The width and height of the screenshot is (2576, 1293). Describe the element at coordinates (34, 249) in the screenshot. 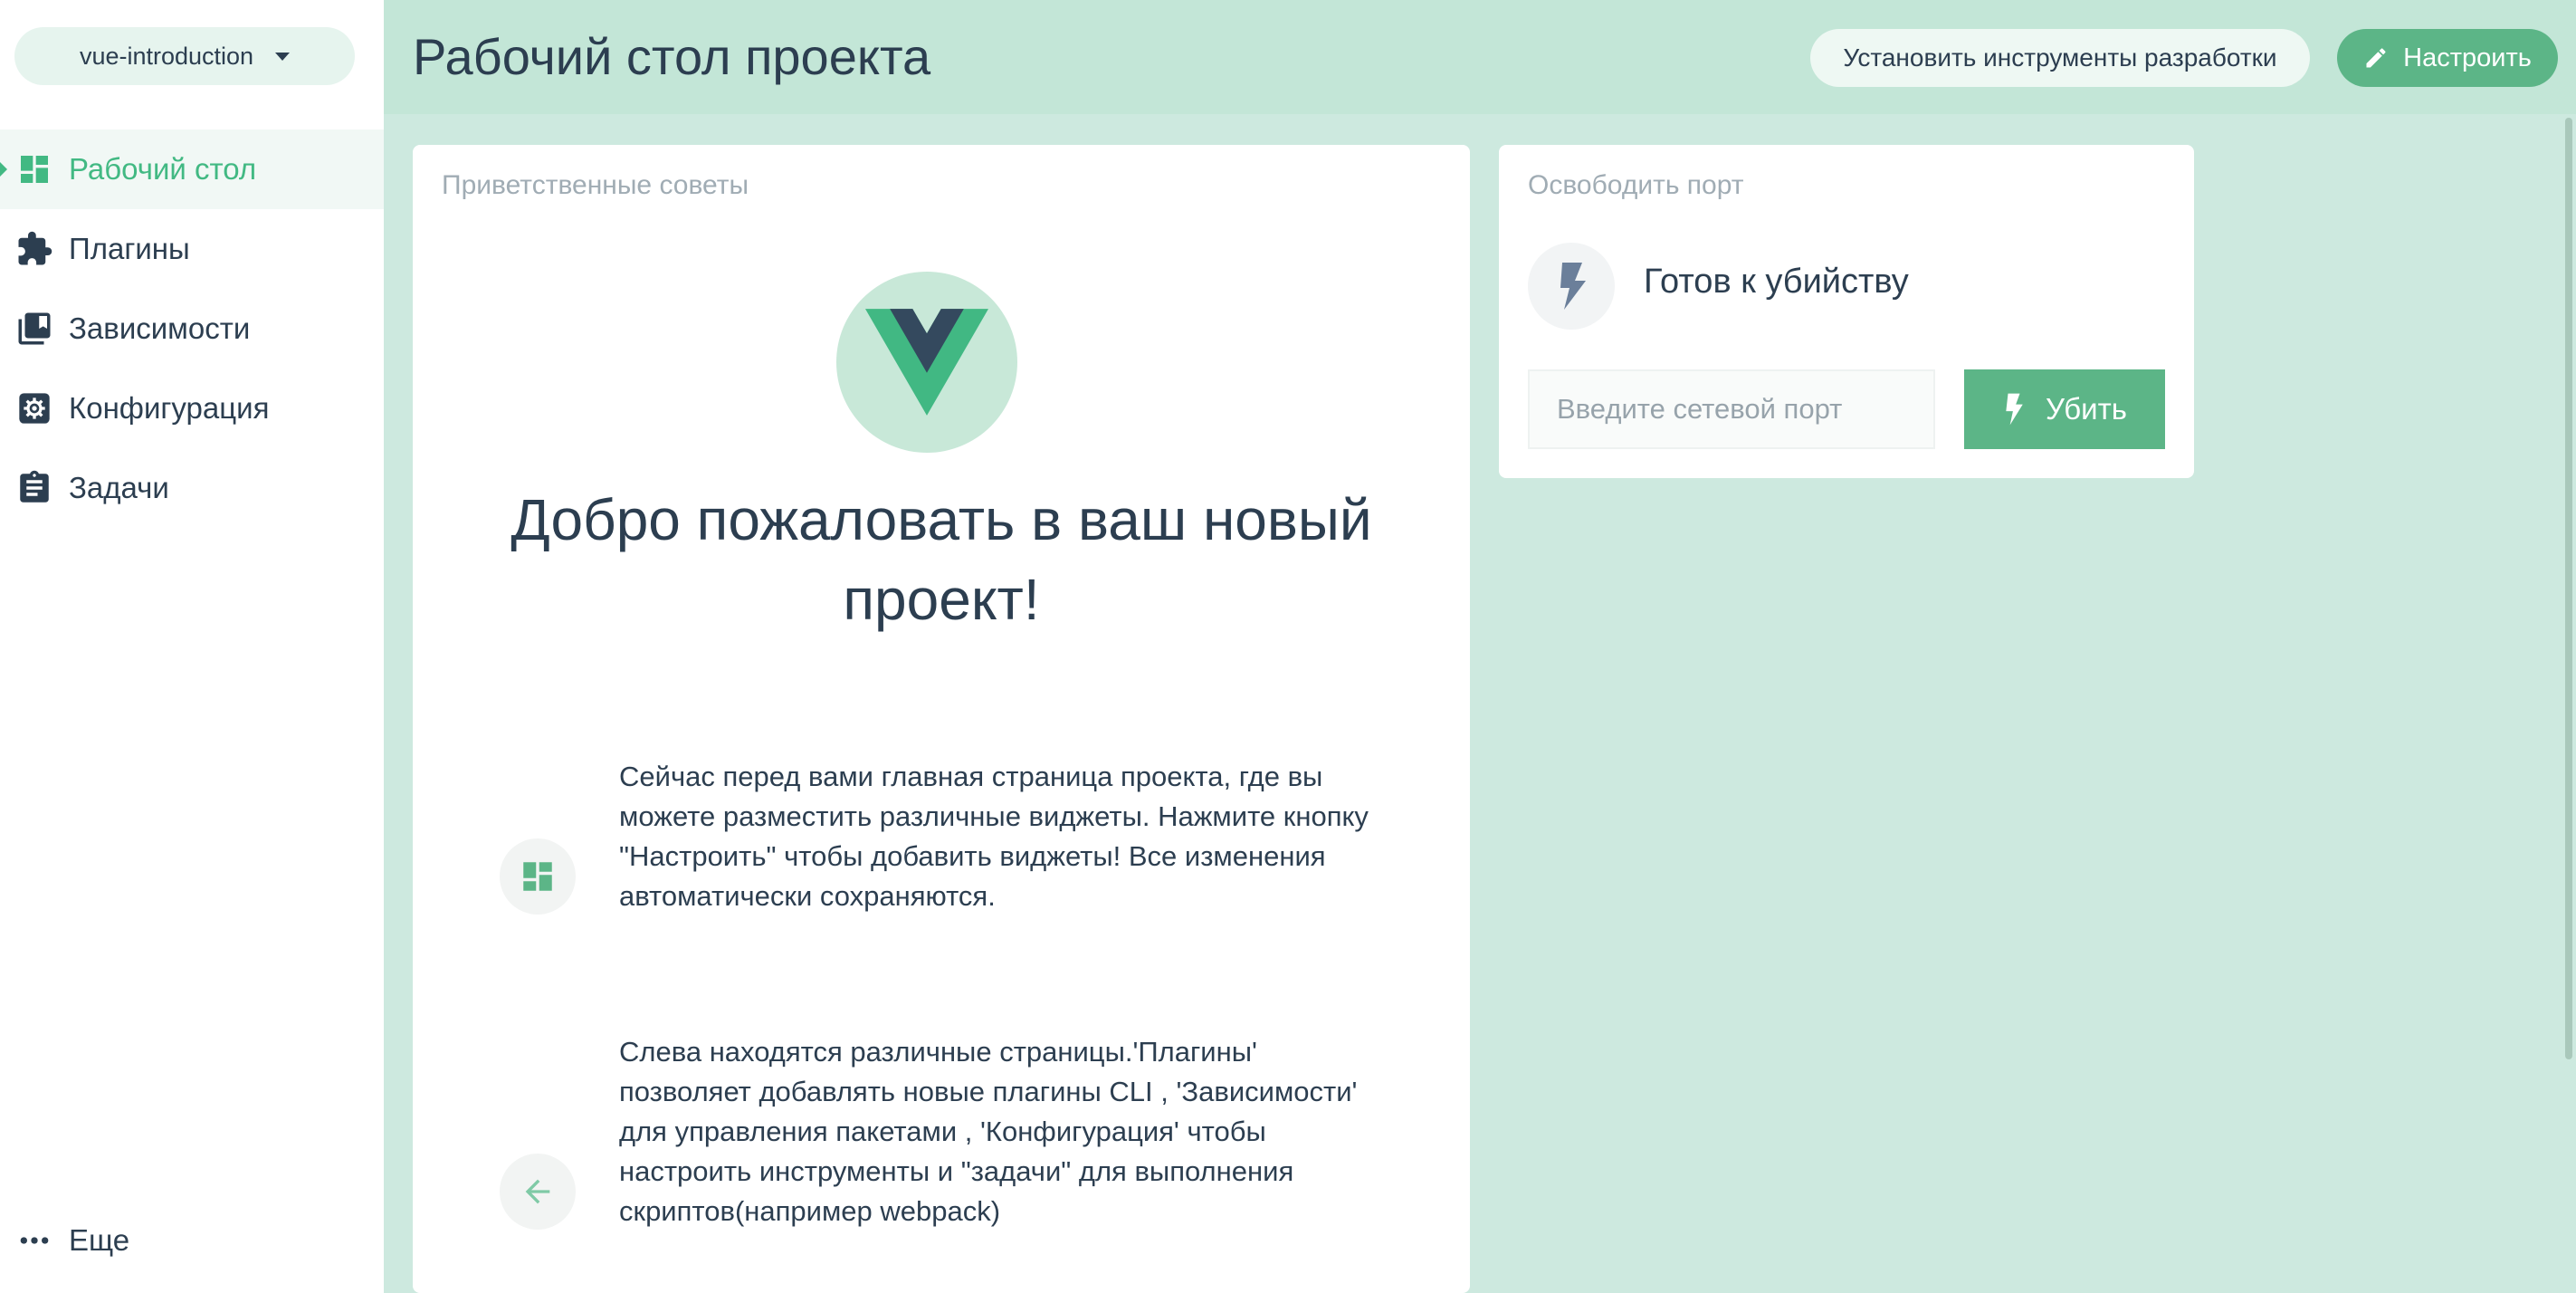

I see `puzzle-icon` at that location.